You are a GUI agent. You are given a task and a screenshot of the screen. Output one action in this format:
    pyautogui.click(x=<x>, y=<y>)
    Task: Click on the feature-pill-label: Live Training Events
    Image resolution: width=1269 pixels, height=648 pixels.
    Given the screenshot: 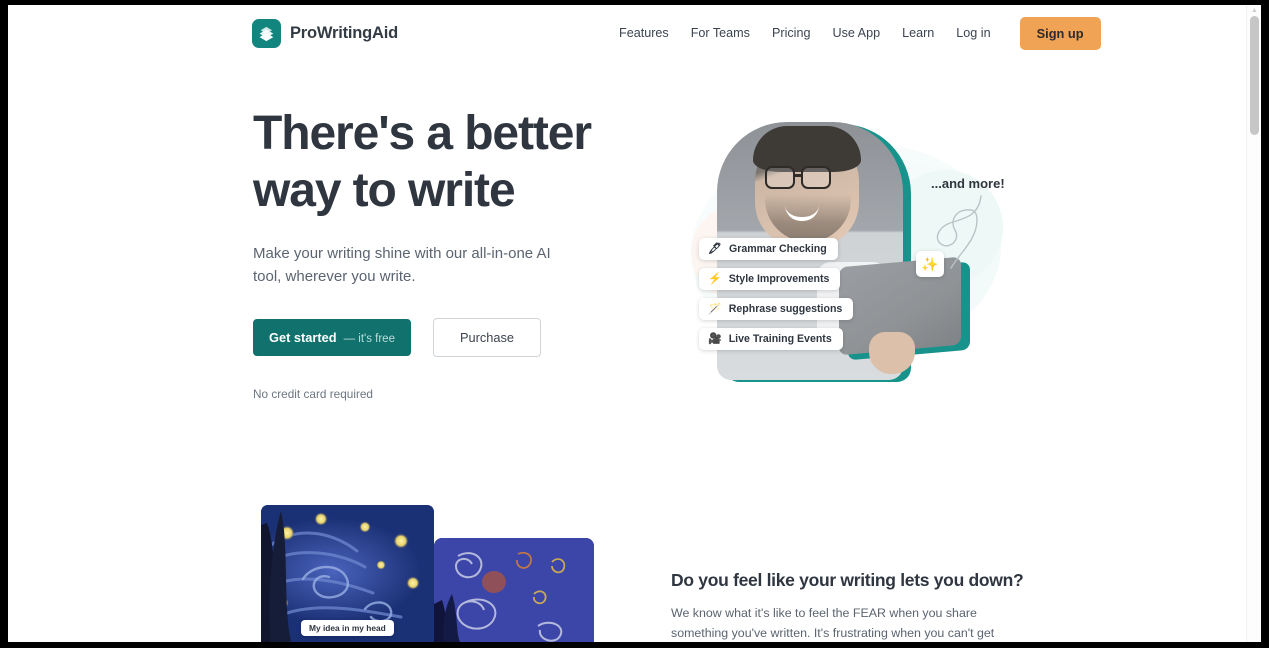 What is the action you would take?
    pyautogui.click(x=780, y=339)
    